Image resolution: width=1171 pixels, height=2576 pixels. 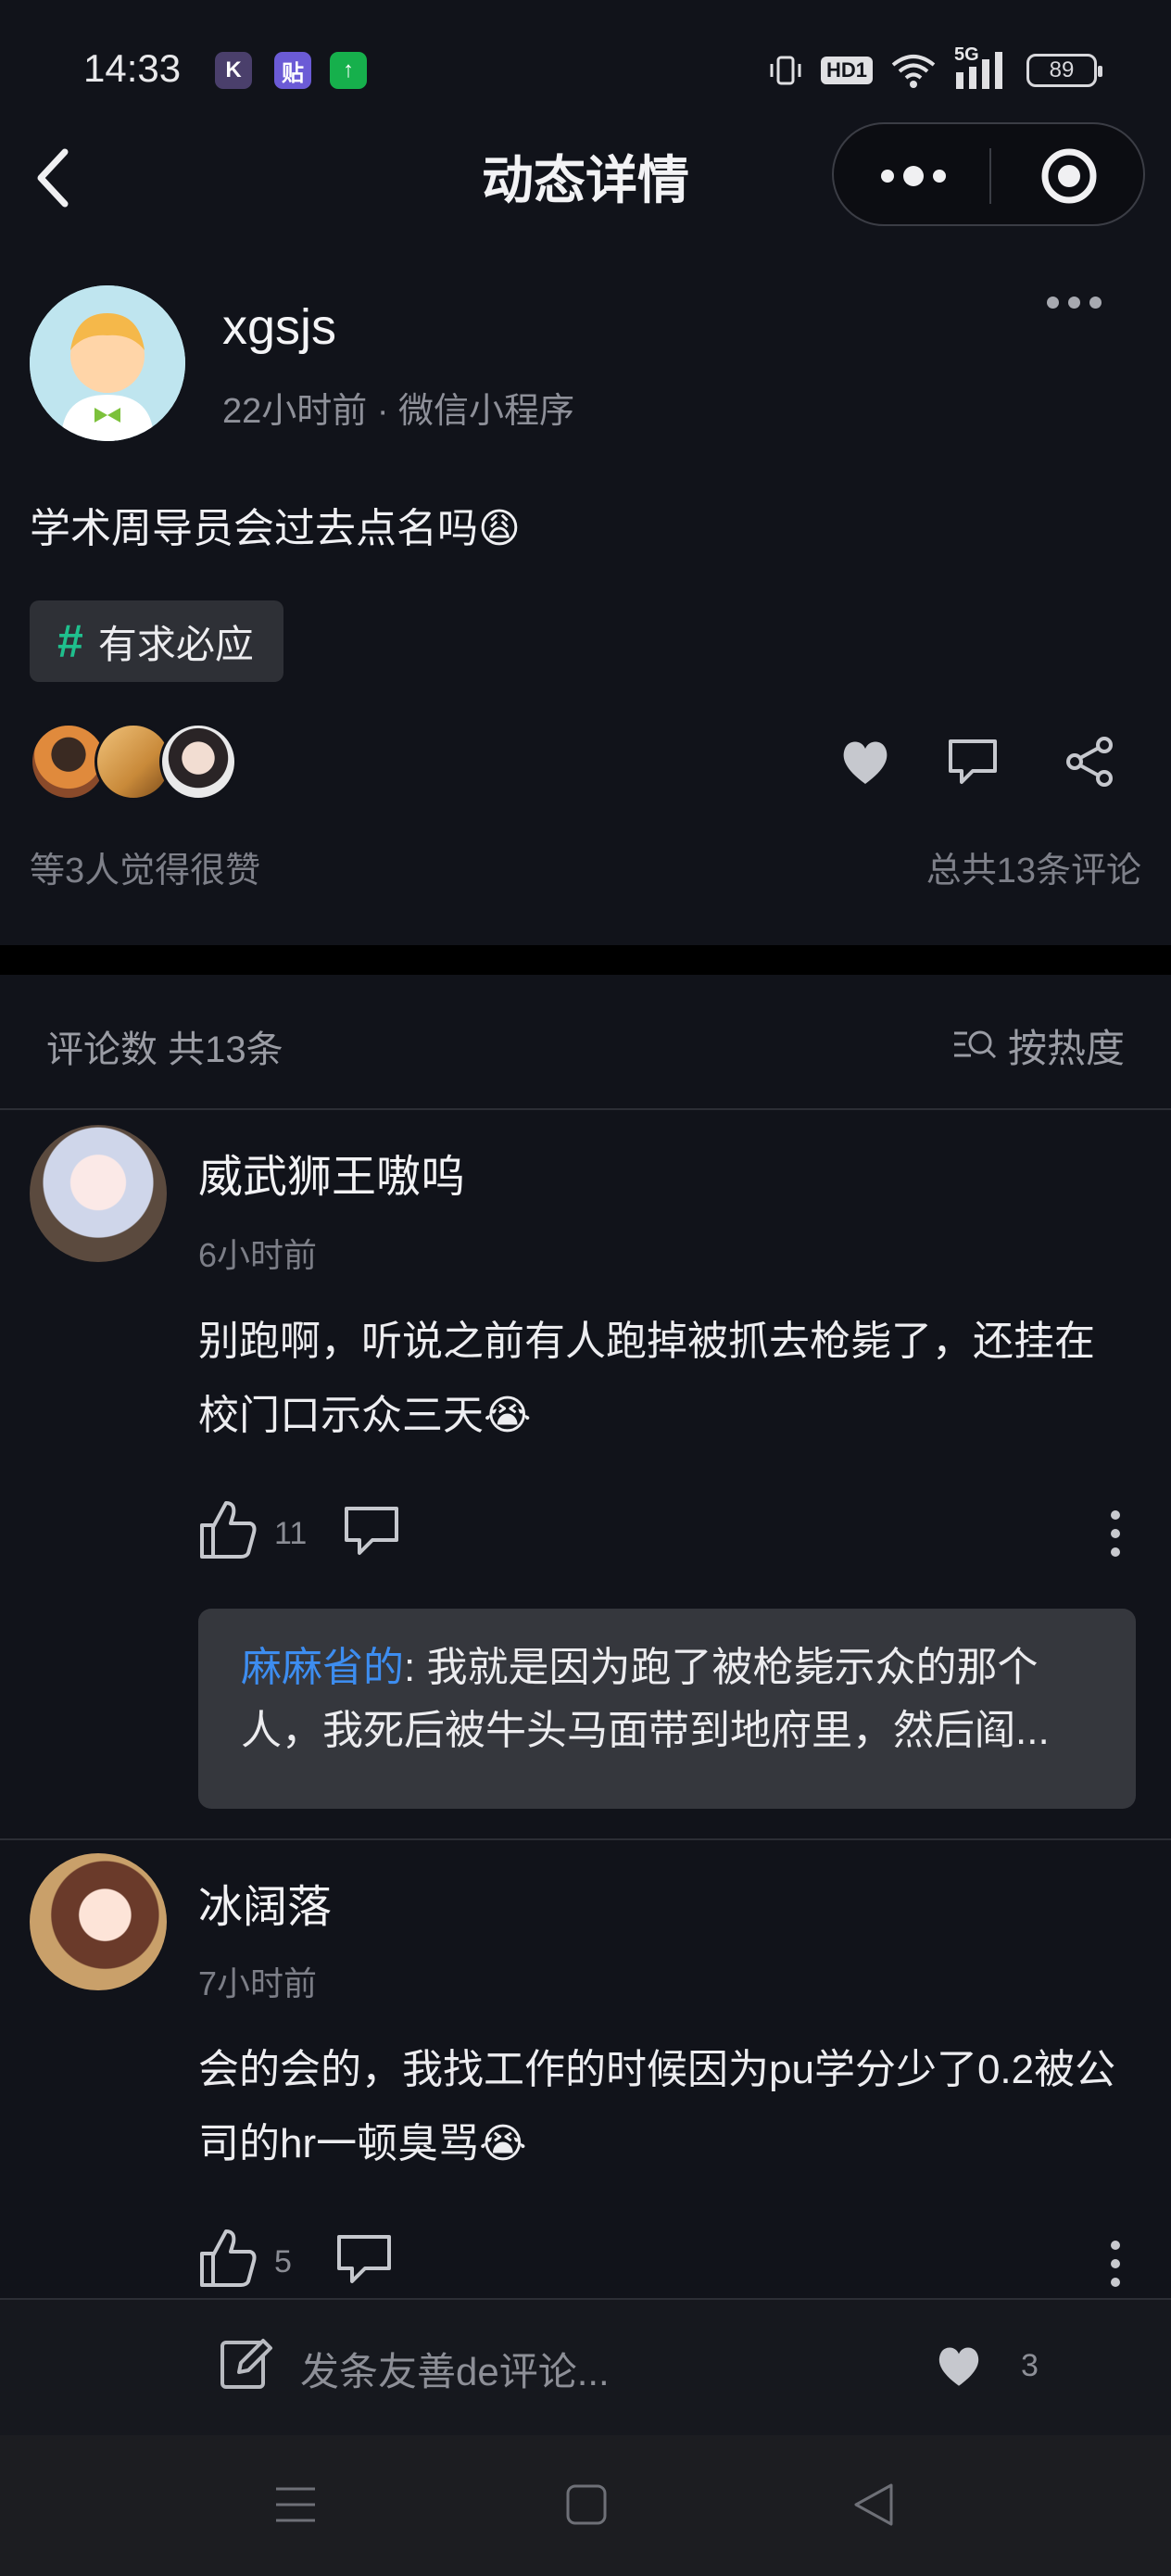 I want to click on comment-text: 会的会的，我找工作的时候因为pu学分少了0.2被公司的hr一顿臭骂😭, so click(x=657, y=2106).